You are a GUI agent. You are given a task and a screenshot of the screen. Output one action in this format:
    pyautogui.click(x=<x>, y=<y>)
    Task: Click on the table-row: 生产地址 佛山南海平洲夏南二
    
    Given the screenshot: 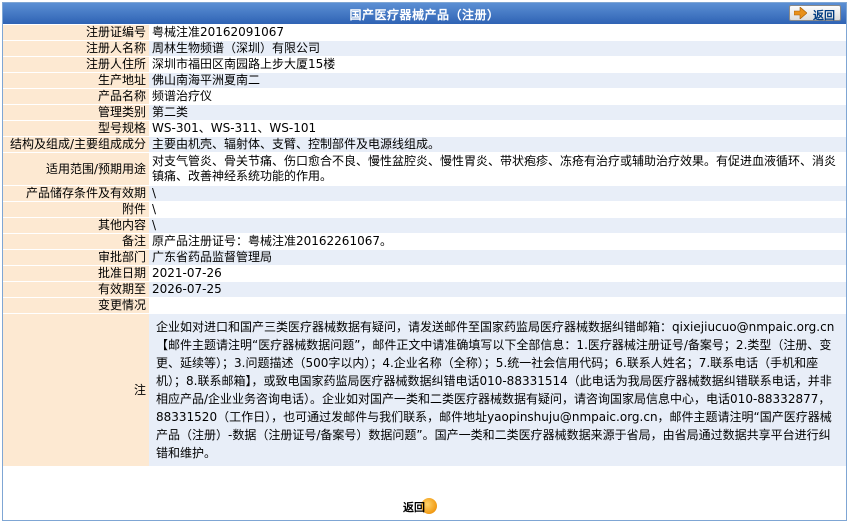 What is the action you would take?
    pyautogui.click(x=424, y=80)
    